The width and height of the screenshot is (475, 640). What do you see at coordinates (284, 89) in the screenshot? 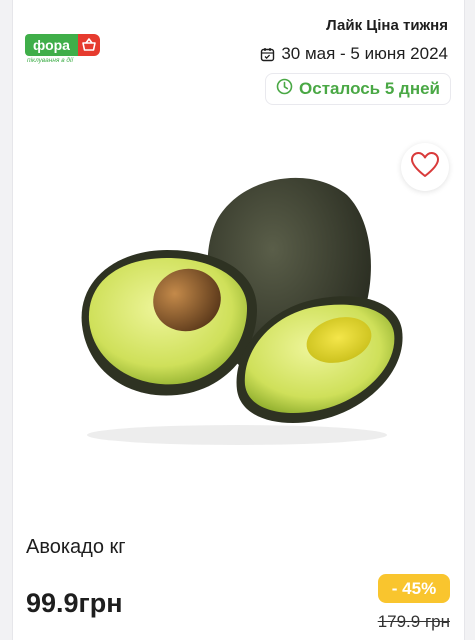
I see `clock-icon` at bounding box center [284, 89].